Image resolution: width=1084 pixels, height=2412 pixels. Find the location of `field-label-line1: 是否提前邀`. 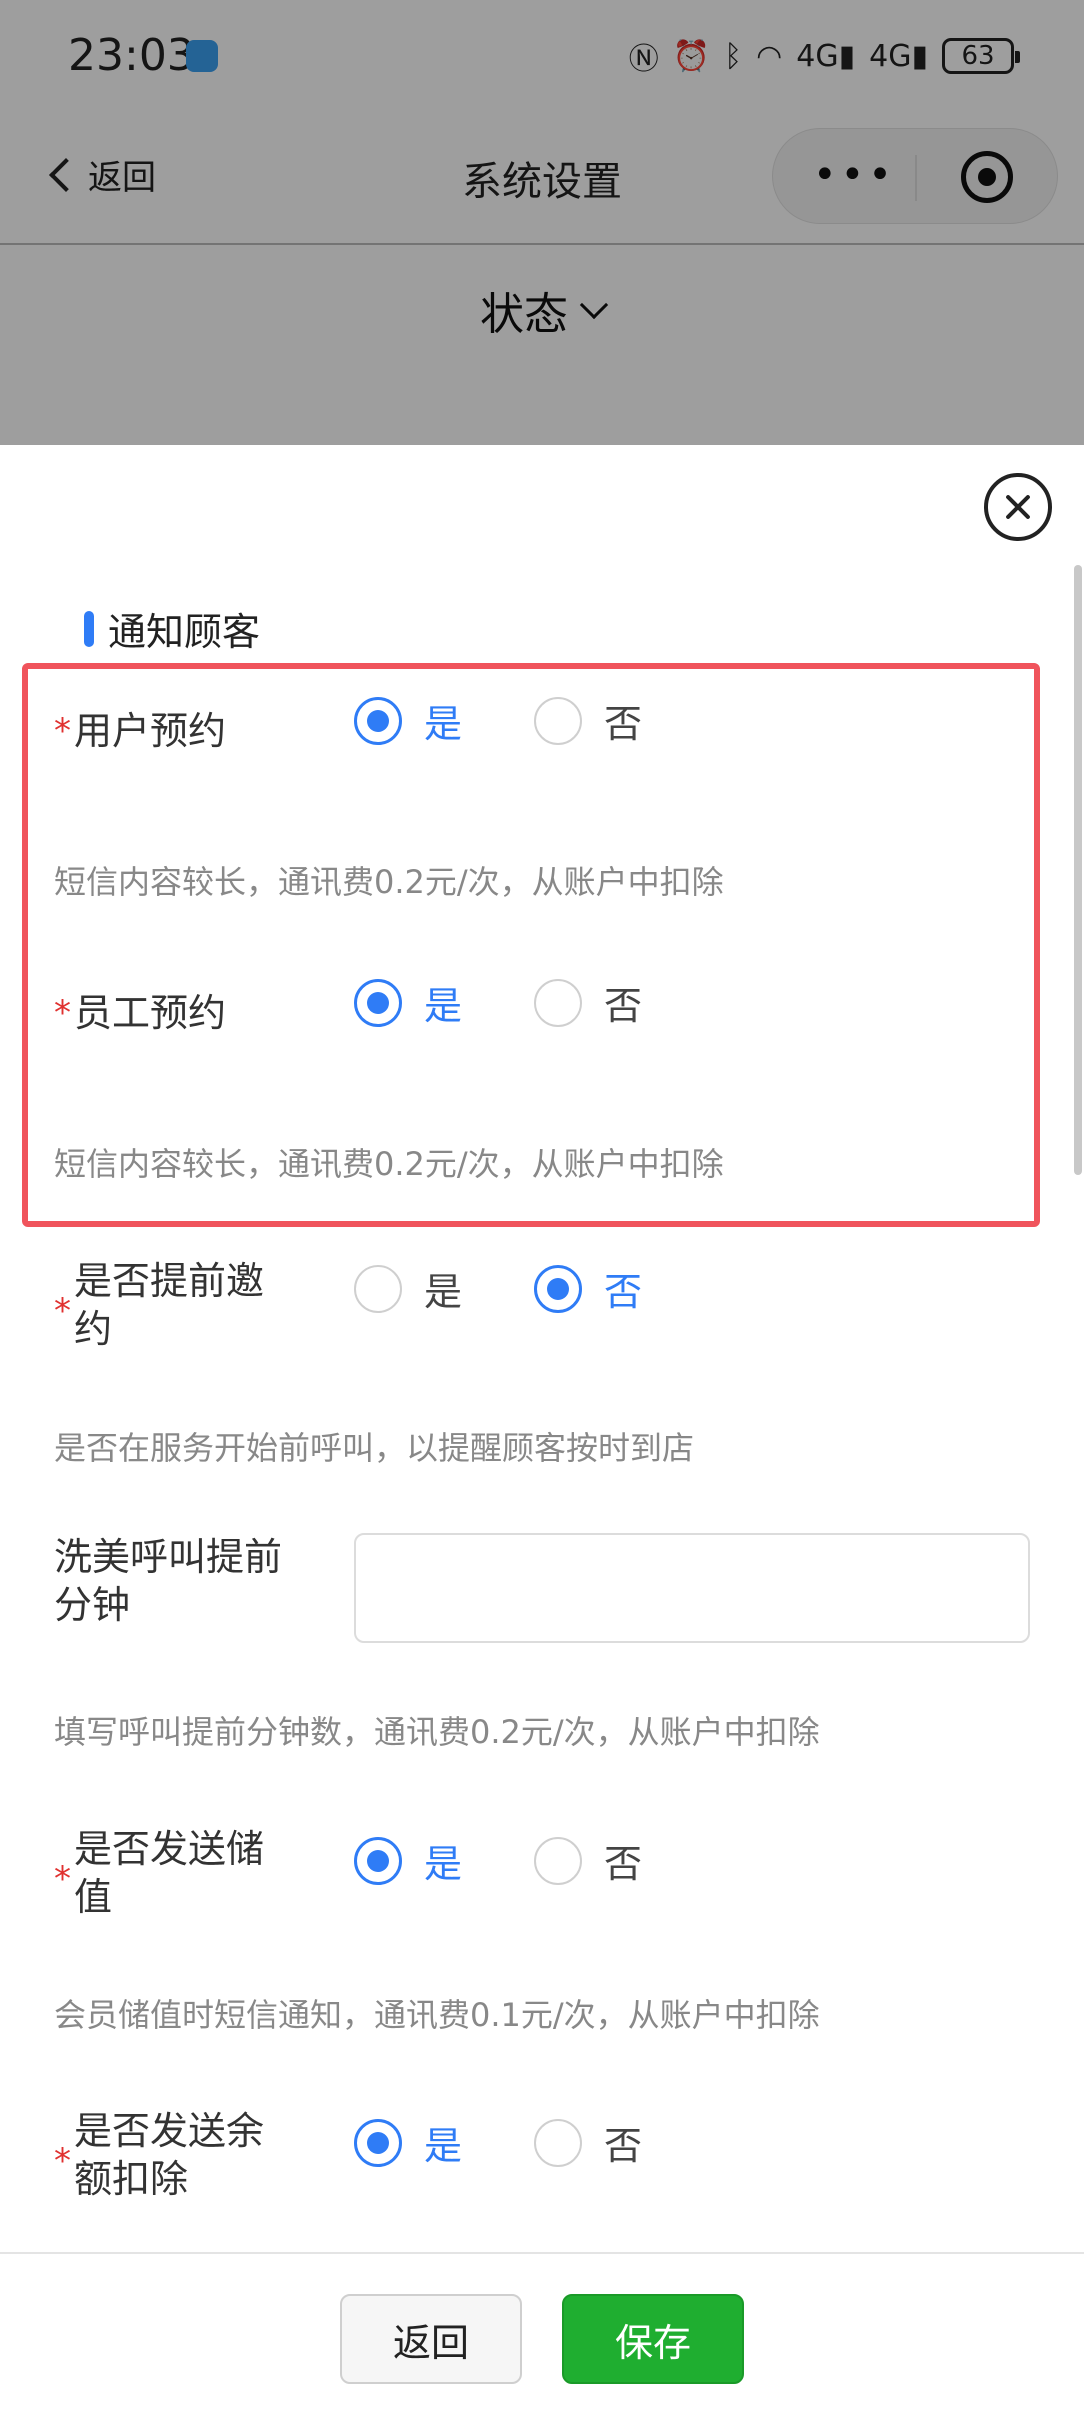

field-label-line1: 是否提前邀 is located at coordinates (169, 1281).